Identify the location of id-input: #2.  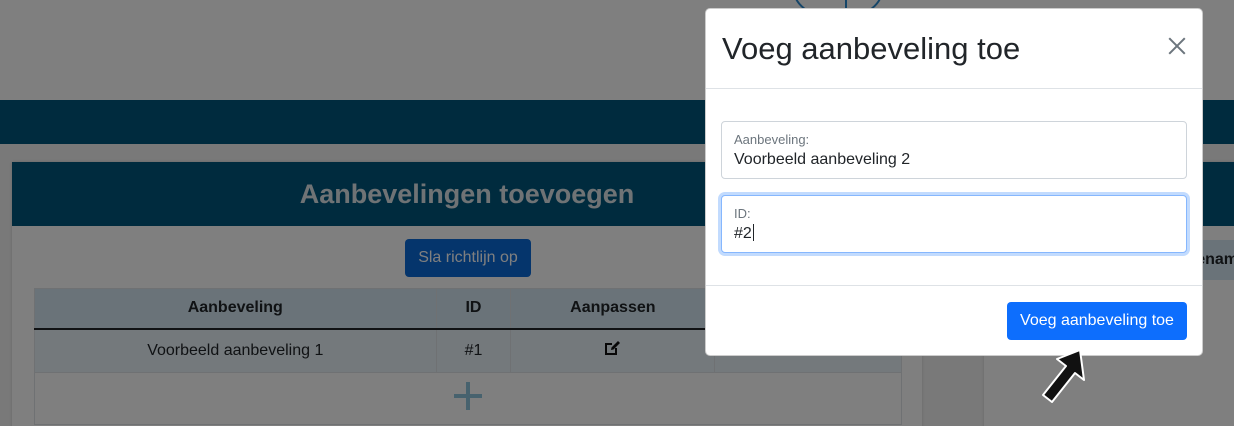
(743, 233).